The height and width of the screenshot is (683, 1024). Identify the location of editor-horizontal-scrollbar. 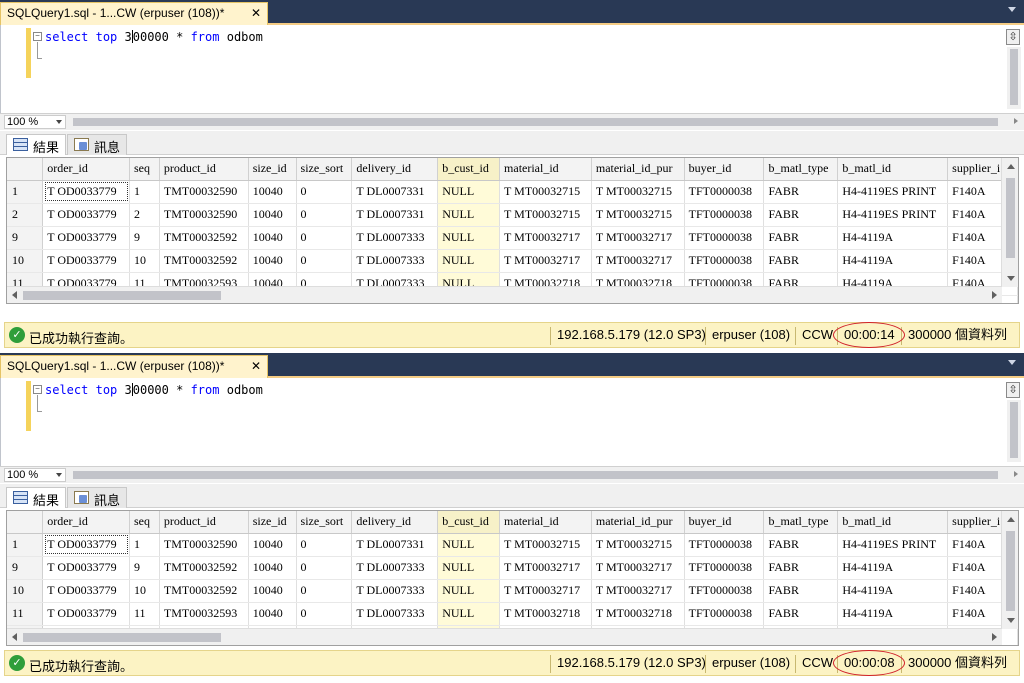
(538, 475).